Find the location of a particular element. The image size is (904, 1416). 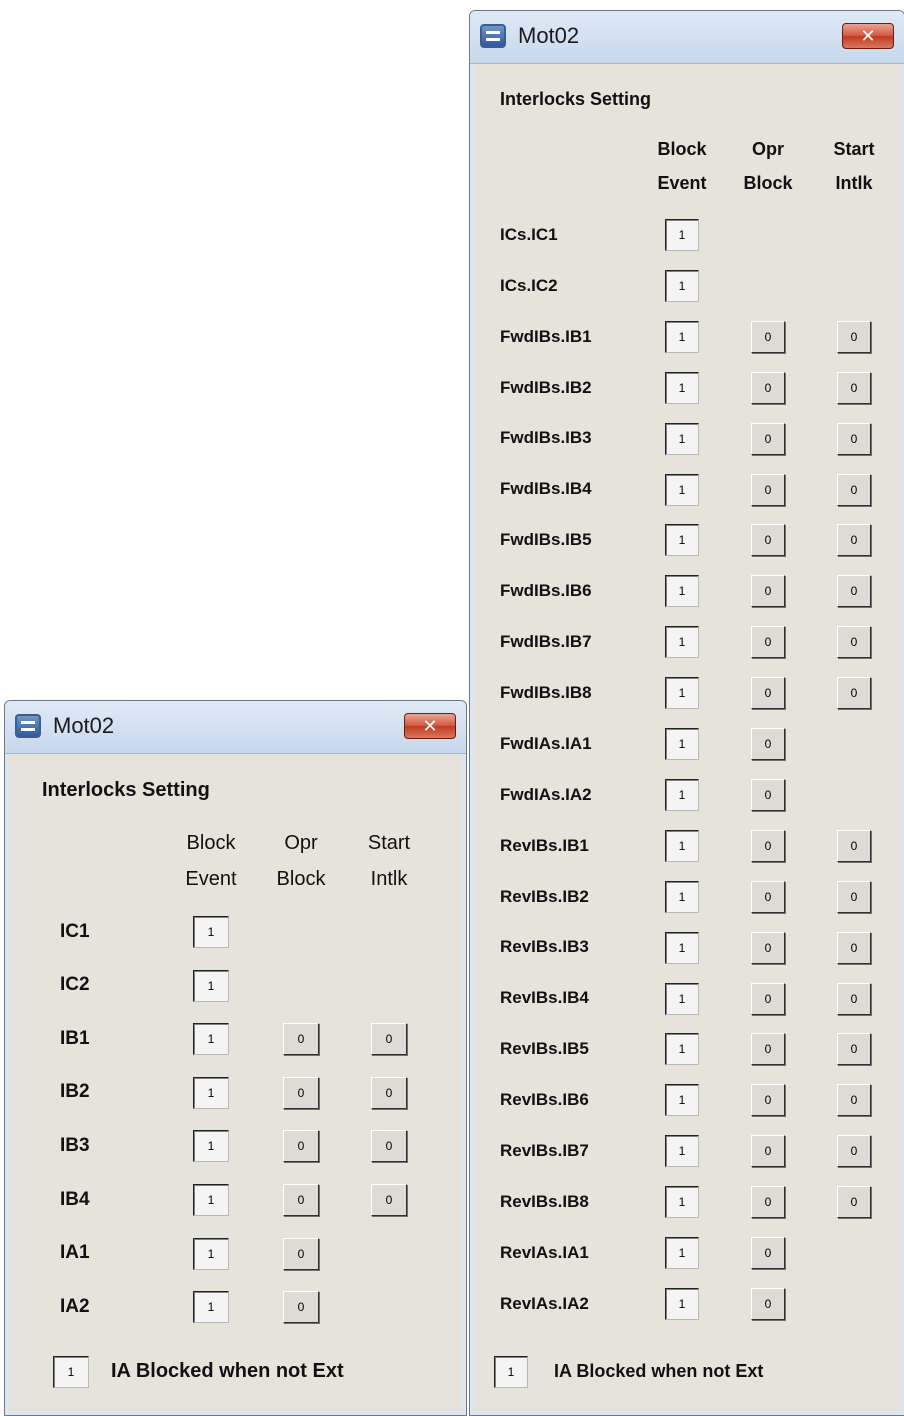

large-window-titlebar: Mot02 ✕ is located at coordinates (687, 37).